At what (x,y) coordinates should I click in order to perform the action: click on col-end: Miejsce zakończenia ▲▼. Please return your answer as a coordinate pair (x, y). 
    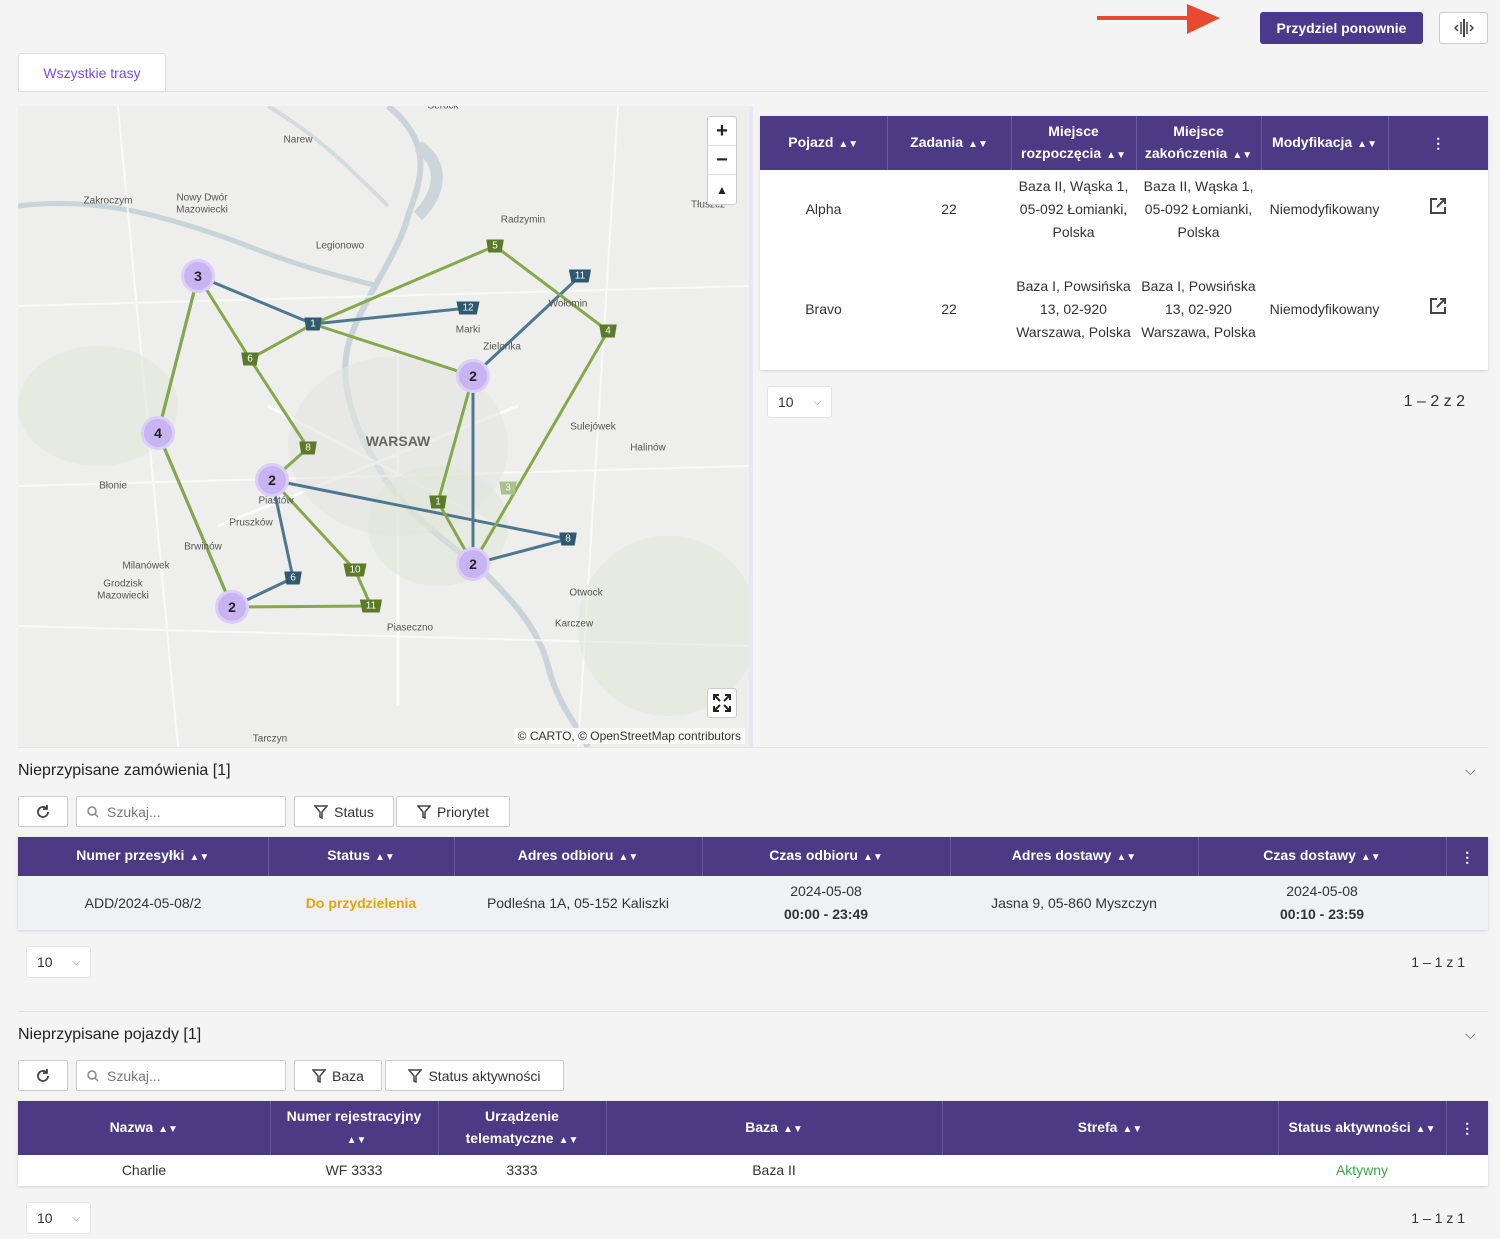
    Looking at the image, I should click on (1199, 143).